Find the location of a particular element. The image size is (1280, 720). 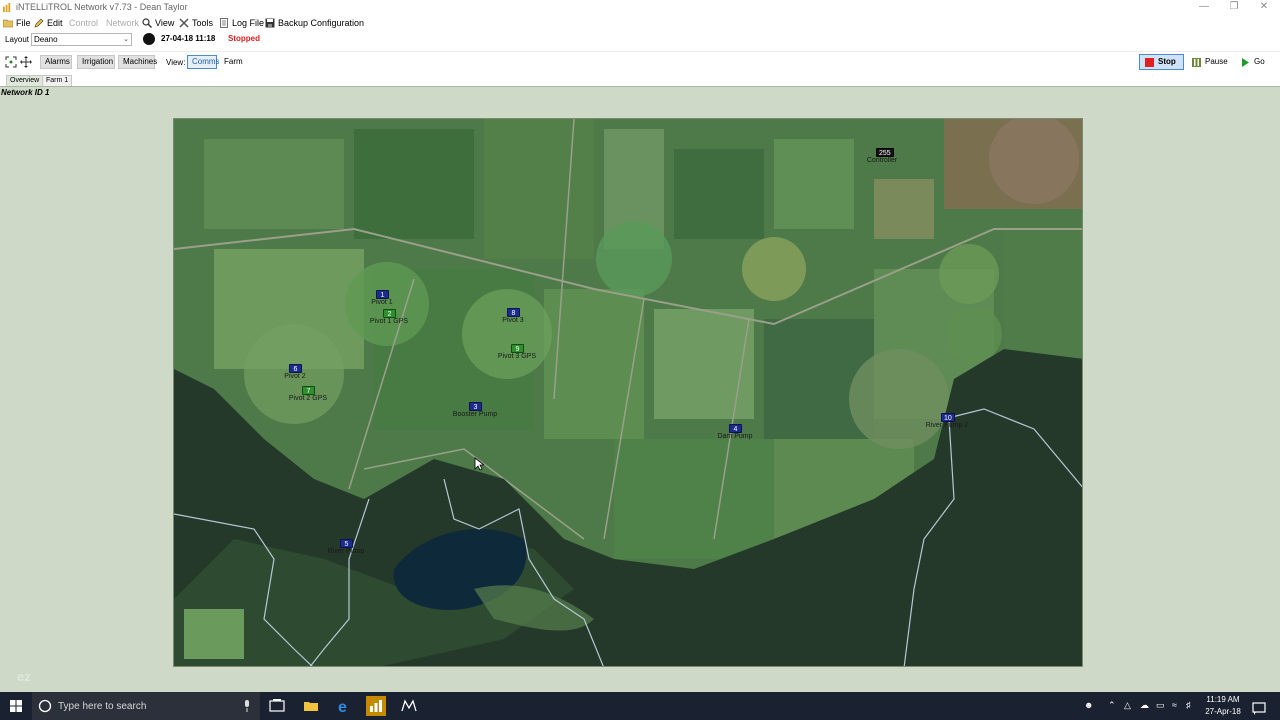

current-datetime: 27-04-18 11:18 is located at coordinates (188, 38).